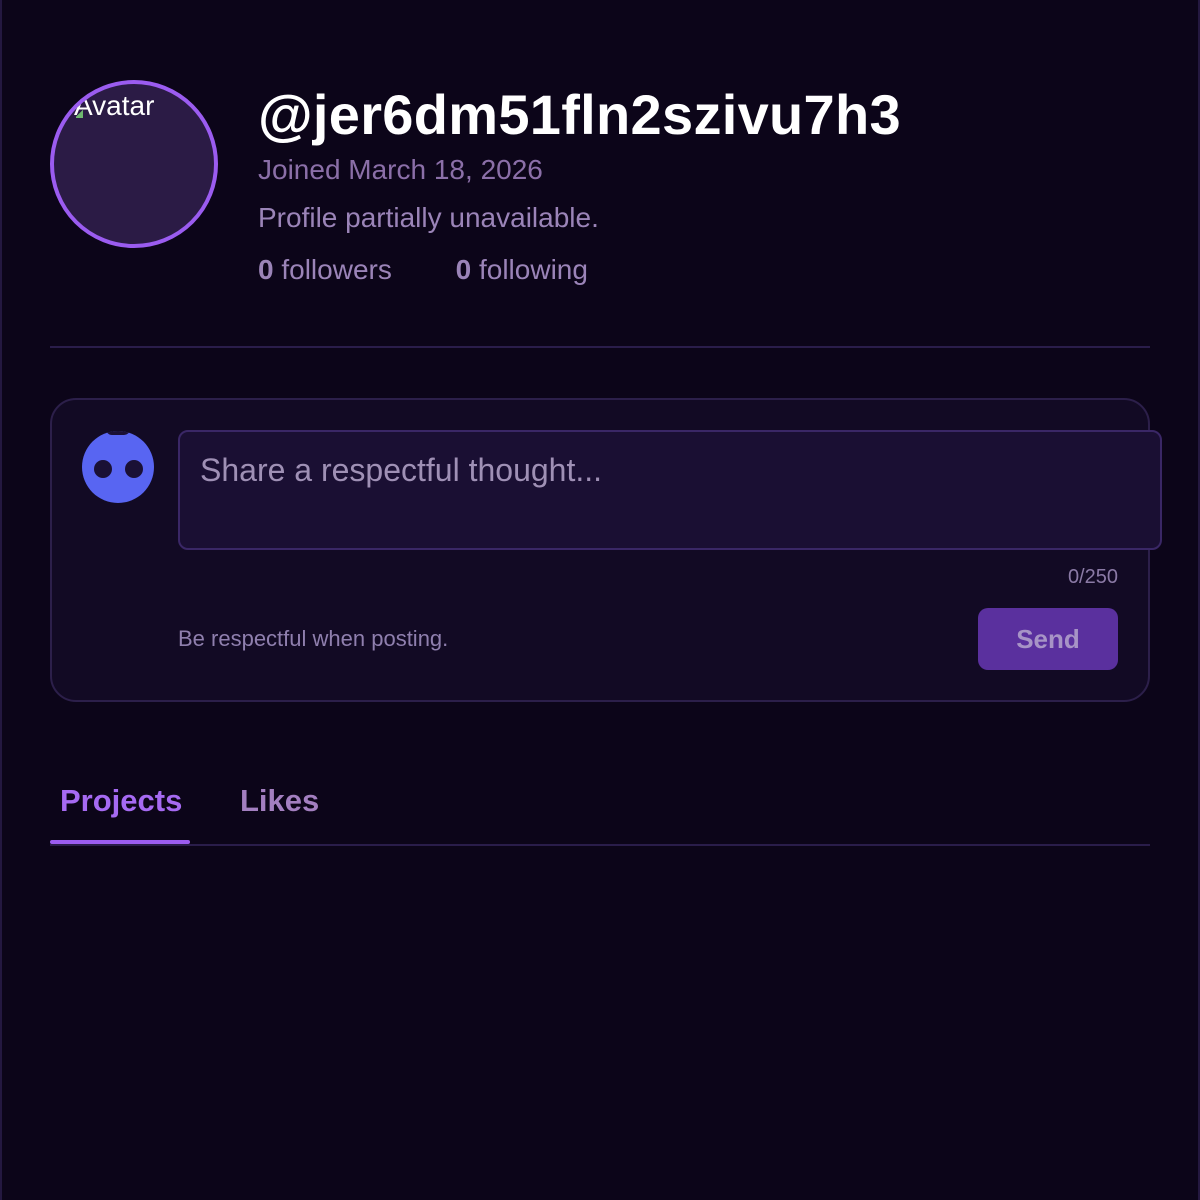 This screenshot has height=1200, width=1200. I want to click on following-link: 0 following, so click(522, 270).